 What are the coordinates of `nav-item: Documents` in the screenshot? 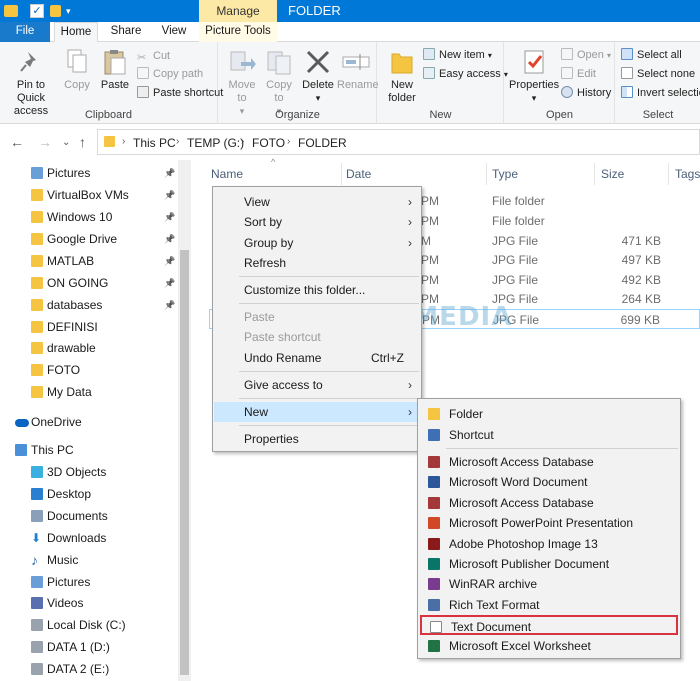 It's located at (89, 516).